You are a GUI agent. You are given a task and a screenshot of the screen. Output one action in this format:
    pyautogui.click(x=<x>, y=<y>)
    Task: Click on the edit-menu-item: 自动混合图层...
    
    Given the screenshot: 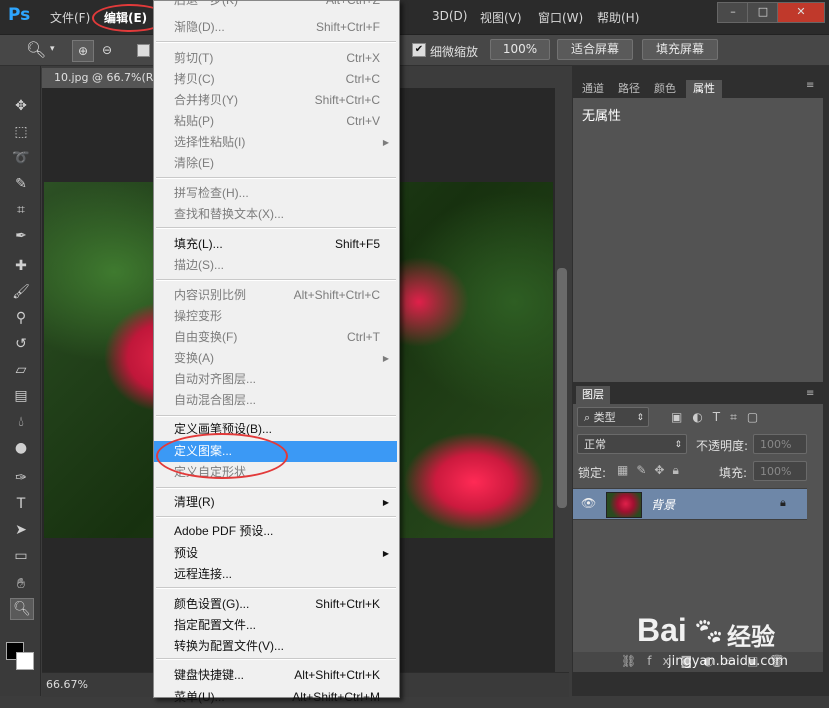 What is the action you would take?
    pyautogui.click(x=275, y=400)
    